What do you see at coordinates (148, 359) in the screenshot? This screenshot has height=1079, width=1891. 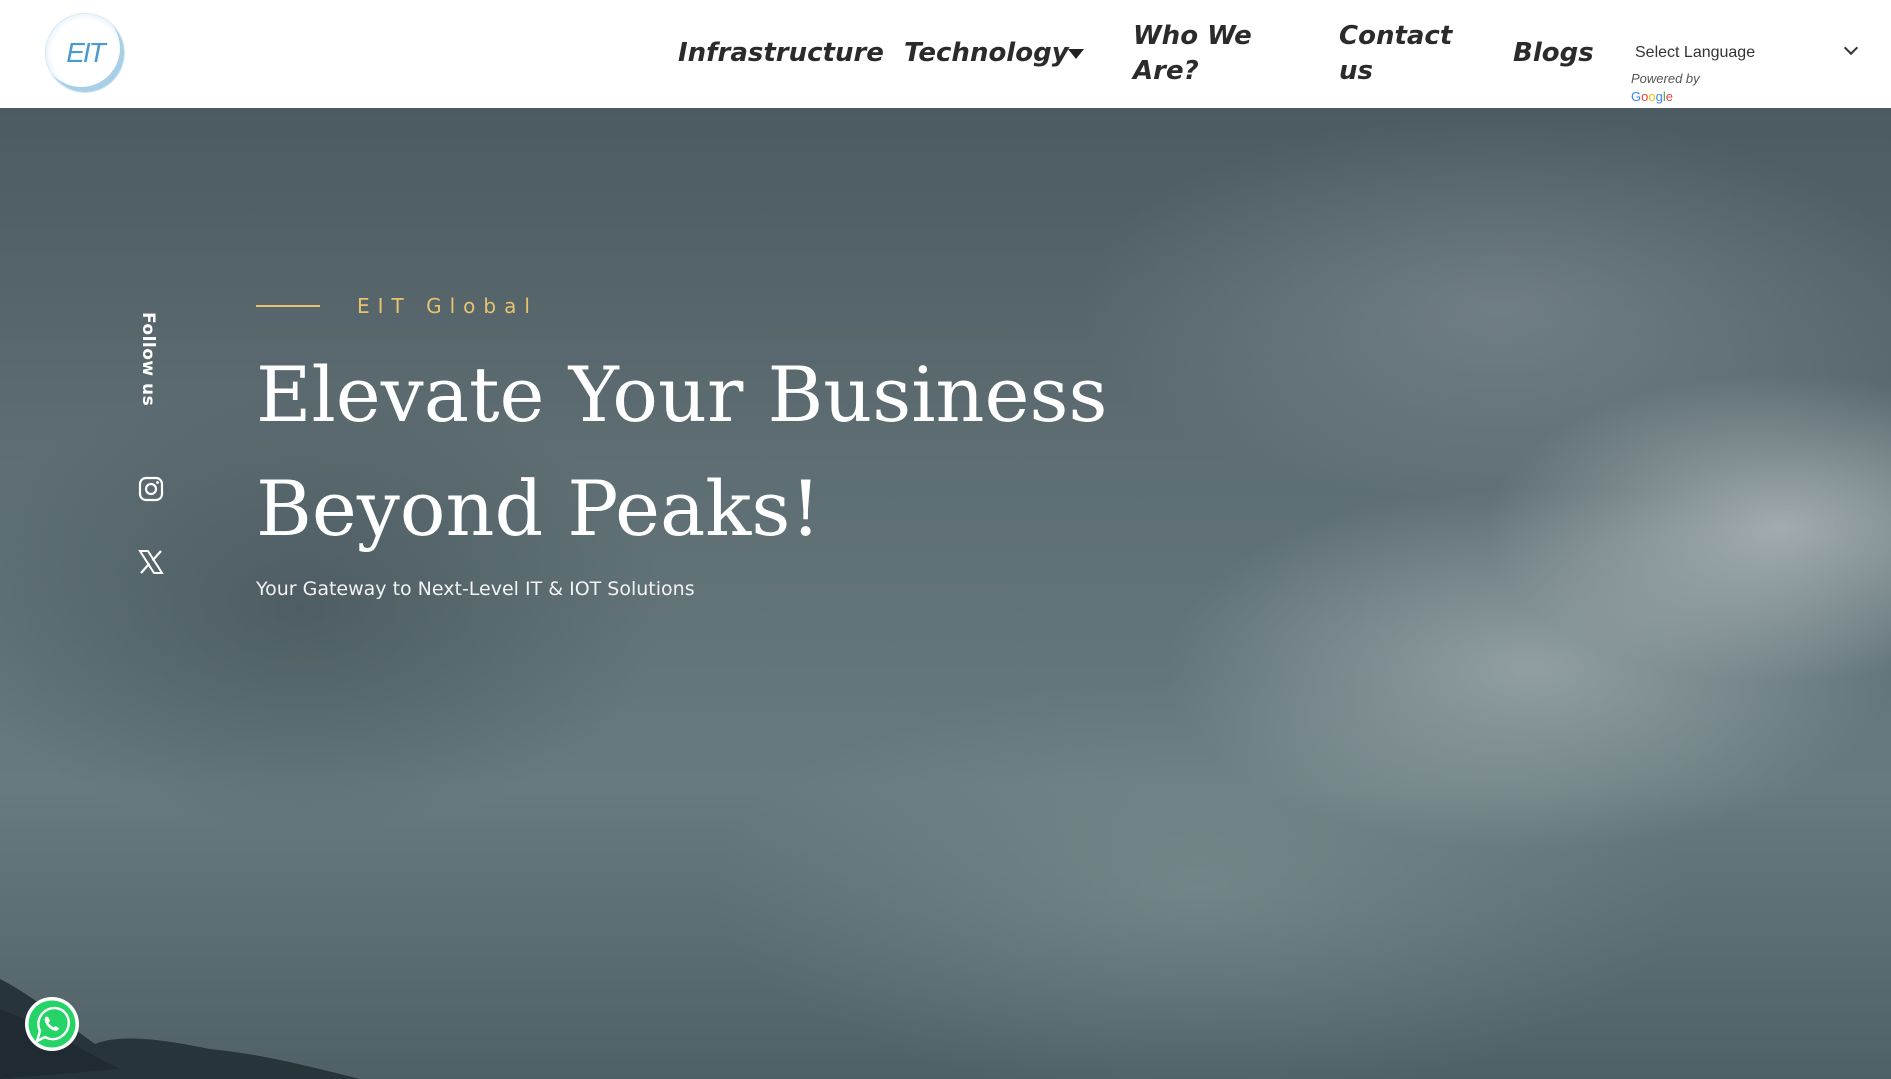 I see `follow-us-label: Follow us` at bounding box center [148, 359].